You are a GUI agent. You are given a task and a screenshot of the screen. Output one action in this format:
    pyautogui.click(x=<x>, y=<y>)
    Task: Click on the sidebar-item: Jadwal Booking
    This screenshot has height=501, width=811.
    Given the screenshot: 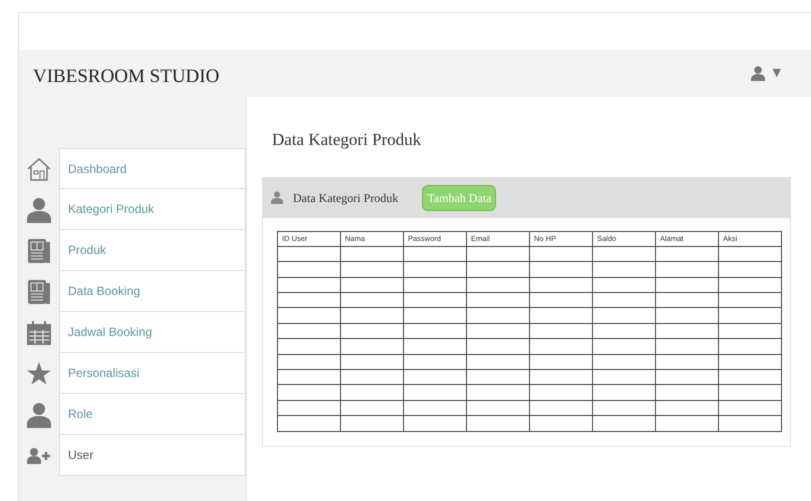 What is the action you would take?
    pyautogui.click(x=152, y=332)
    